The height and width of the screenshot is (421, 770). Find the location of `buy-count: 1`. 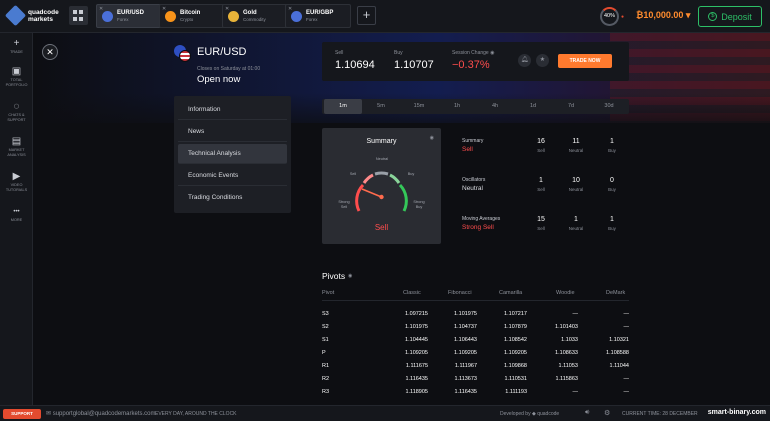

buy-count: 1 is located at coordinates (612, 141).